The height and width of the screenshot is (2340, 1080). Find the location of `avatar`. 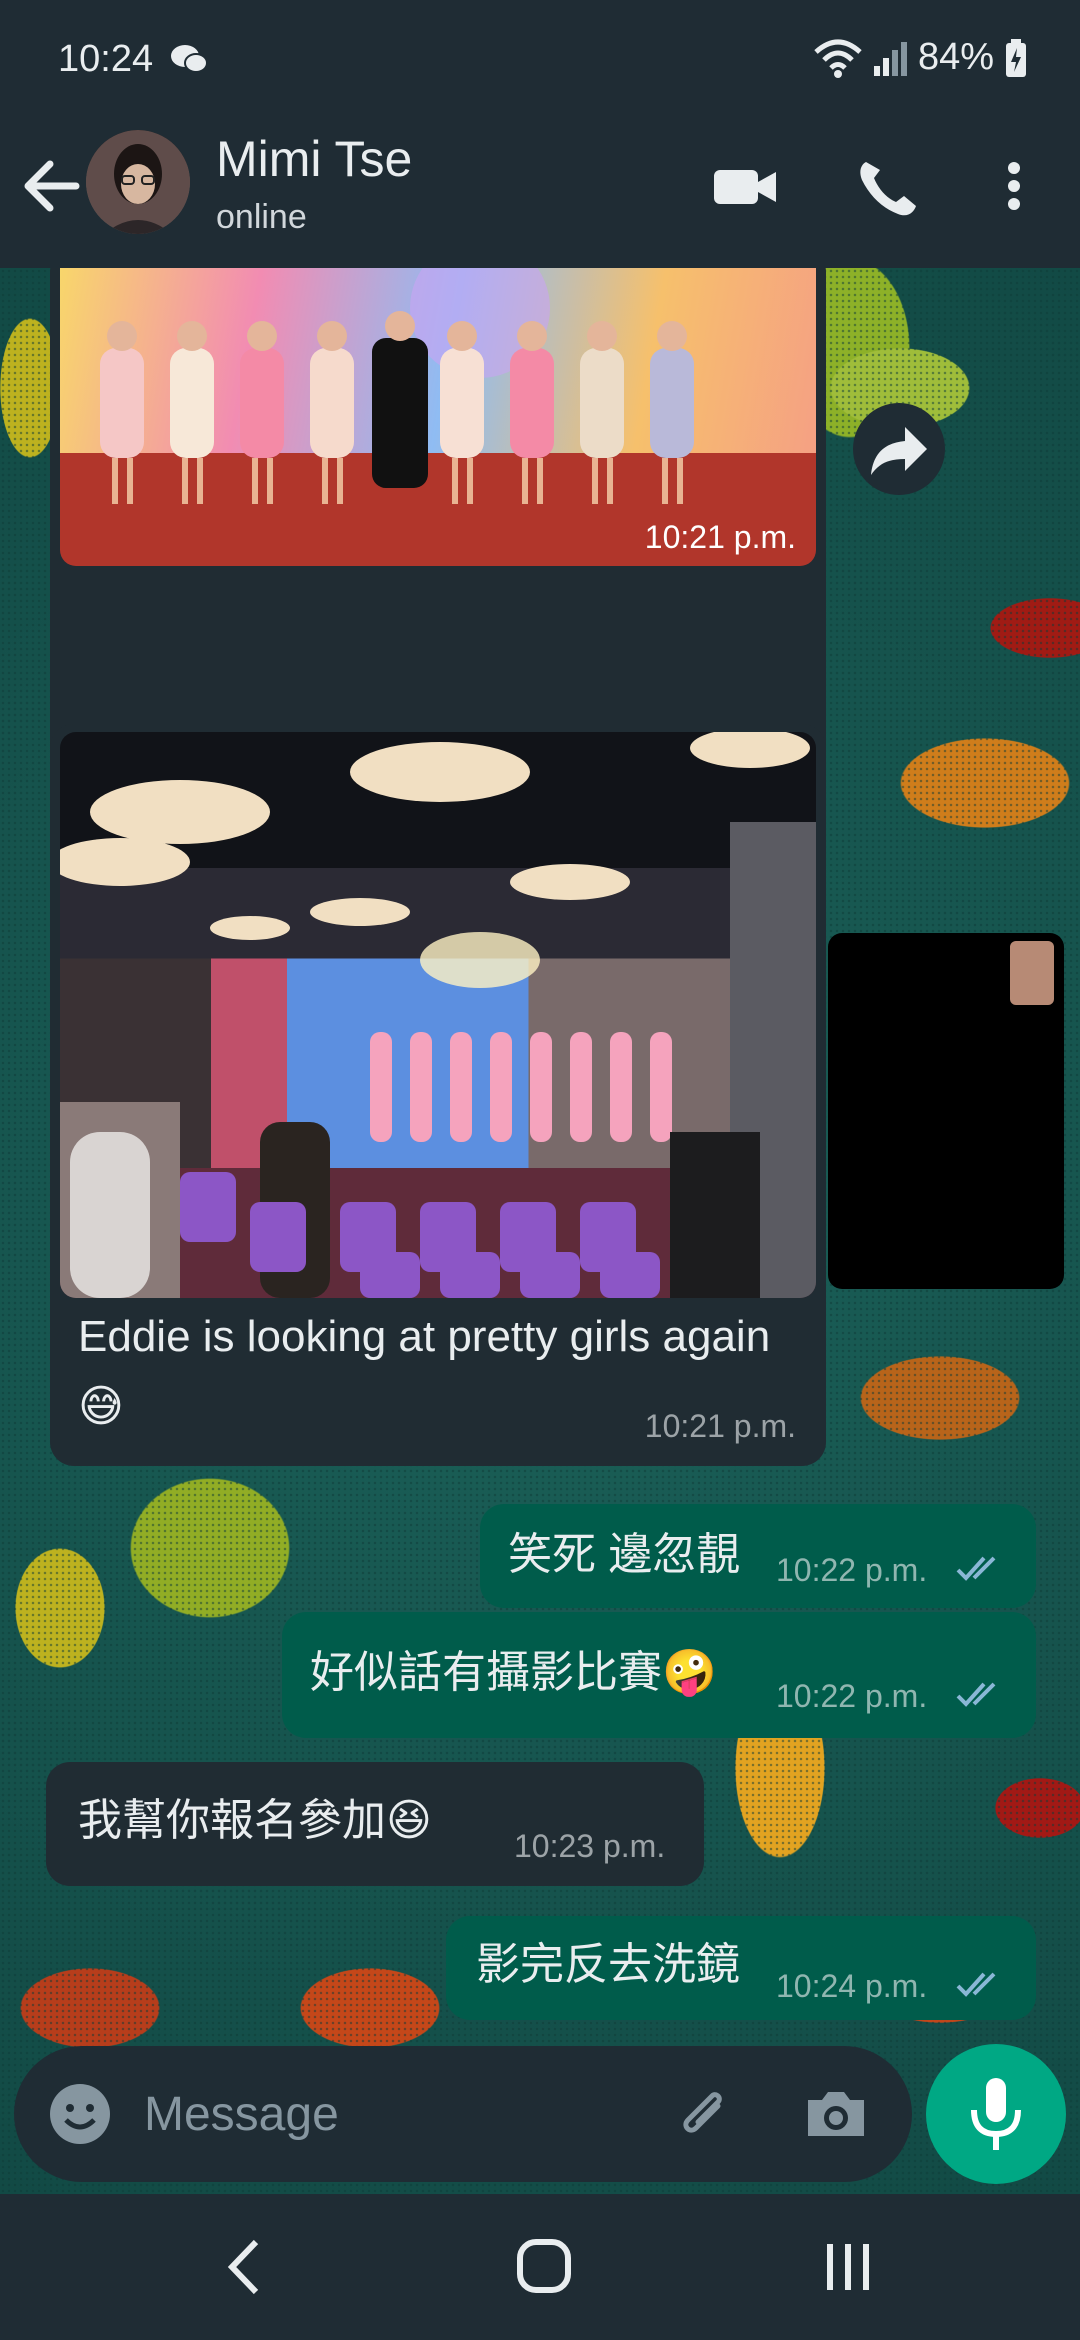

avatar is located at coordinates (138, 182).